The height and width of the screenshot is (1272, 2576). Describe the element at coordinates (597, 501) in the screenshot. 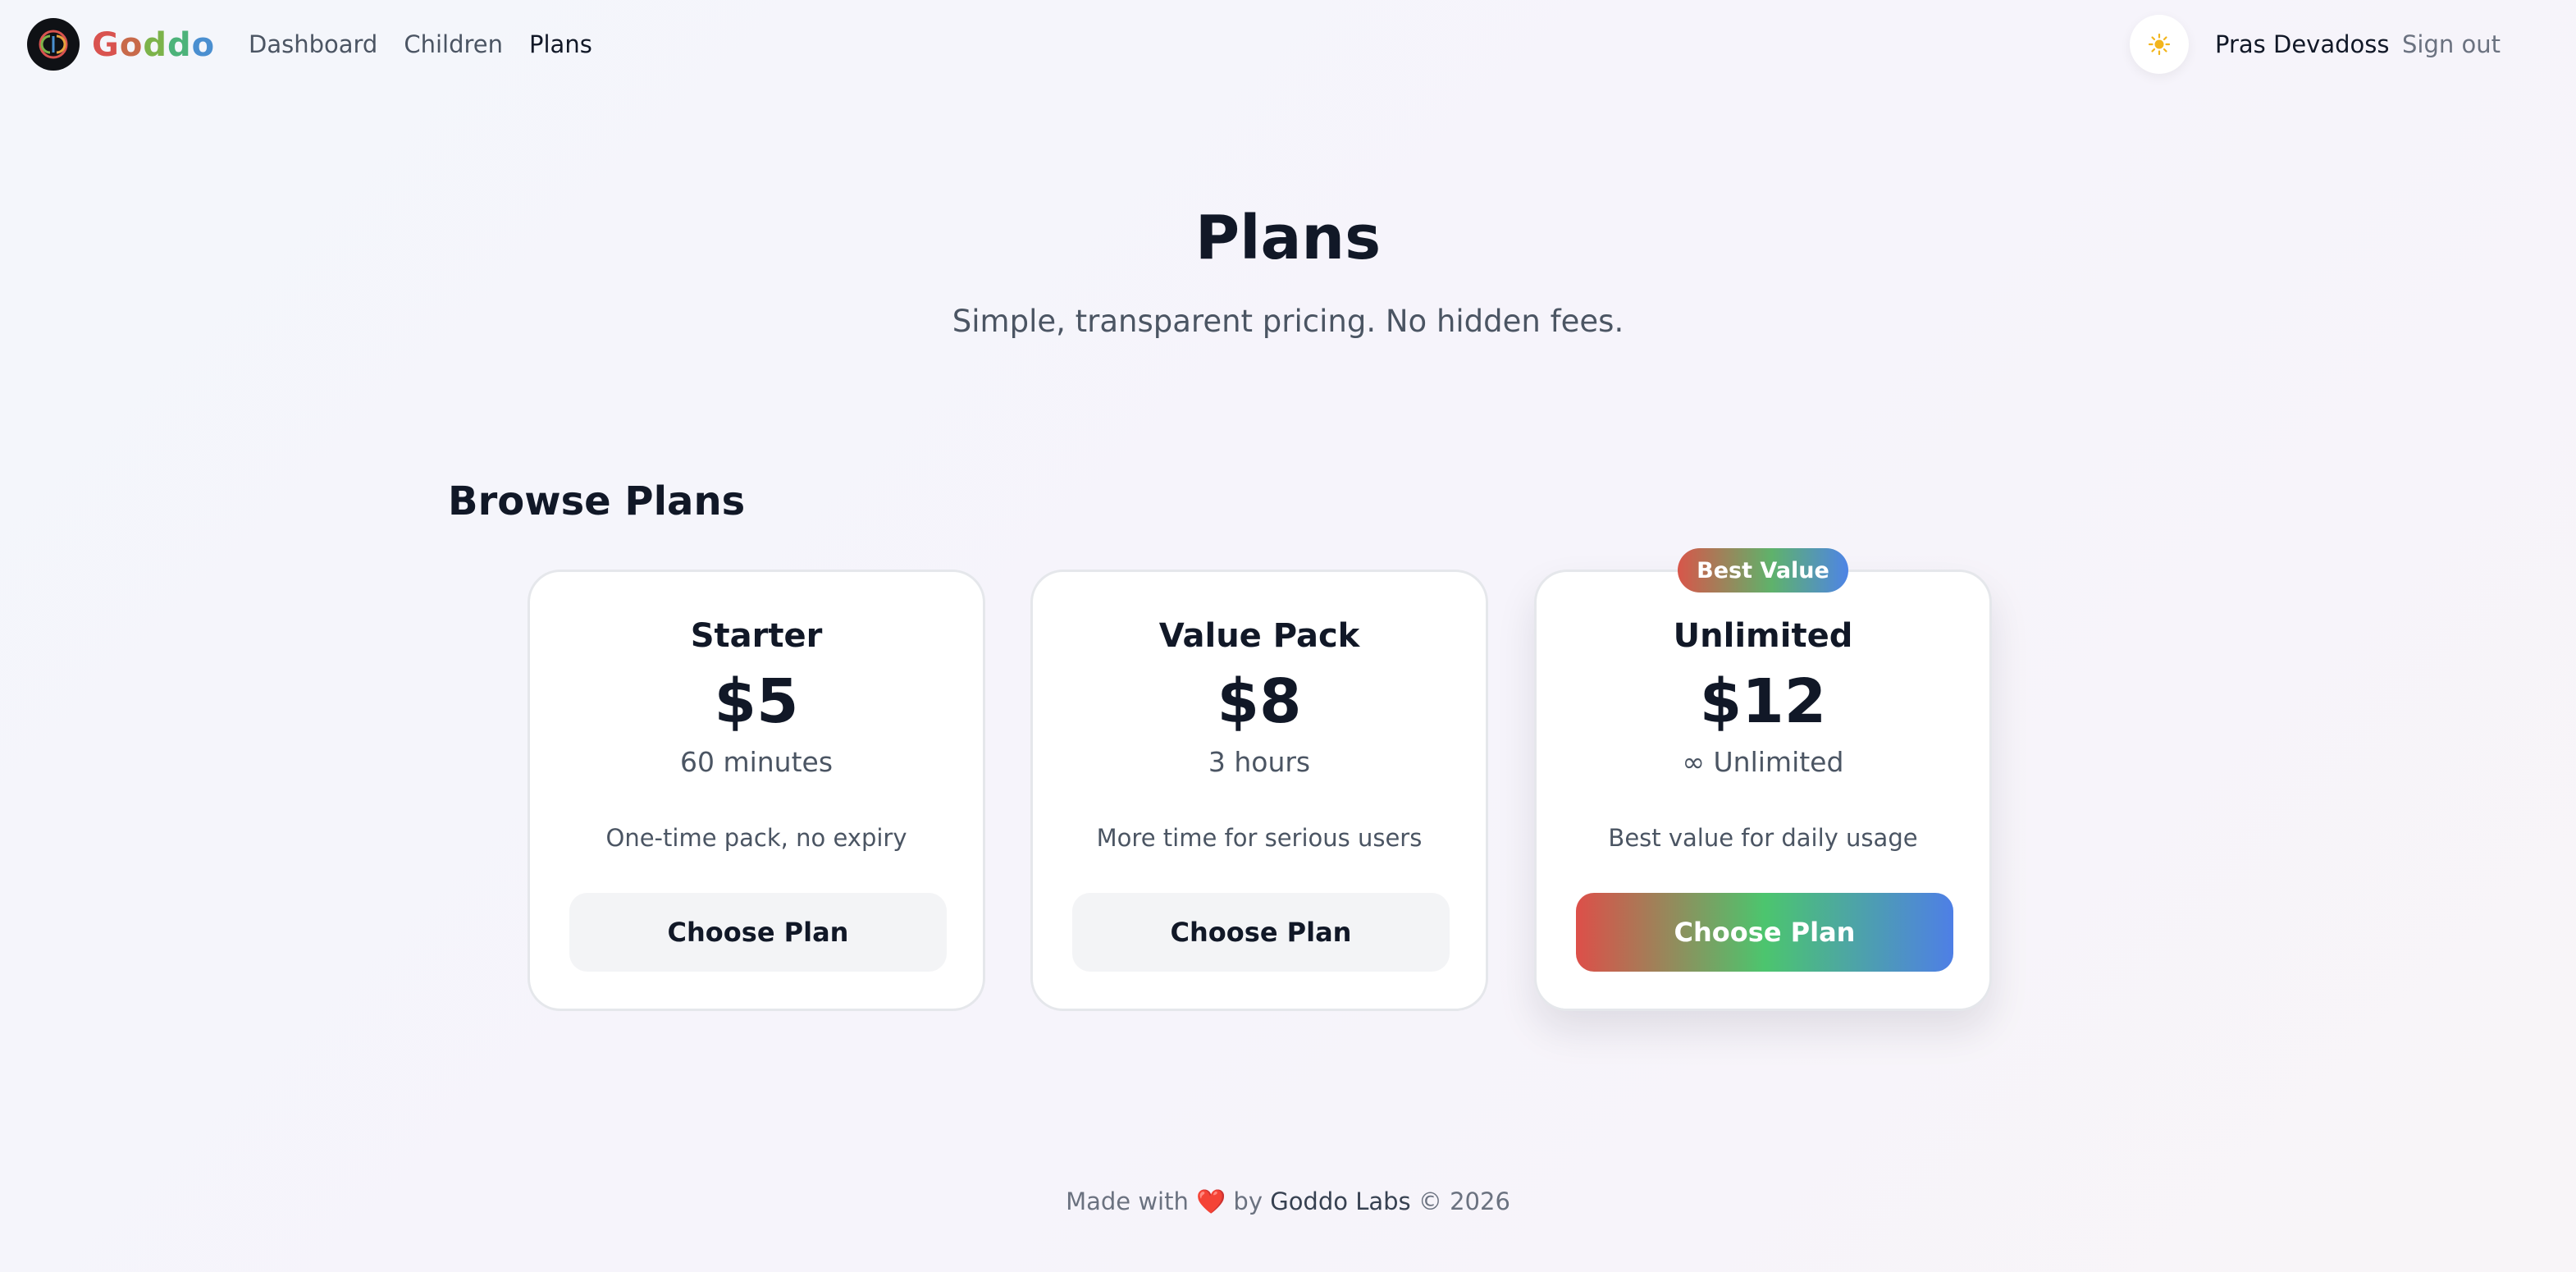

I see `section-title: Browse Plans` at that location.